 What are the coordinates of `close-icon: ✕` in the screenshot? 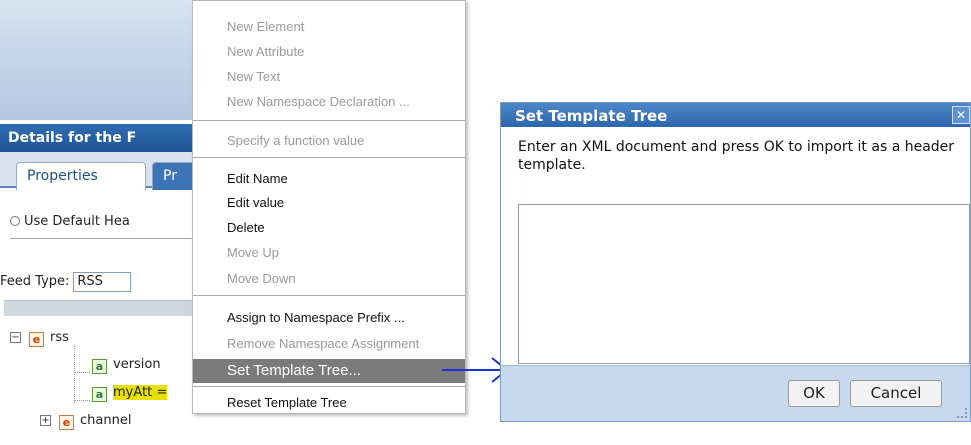 It's located at (961, 115).